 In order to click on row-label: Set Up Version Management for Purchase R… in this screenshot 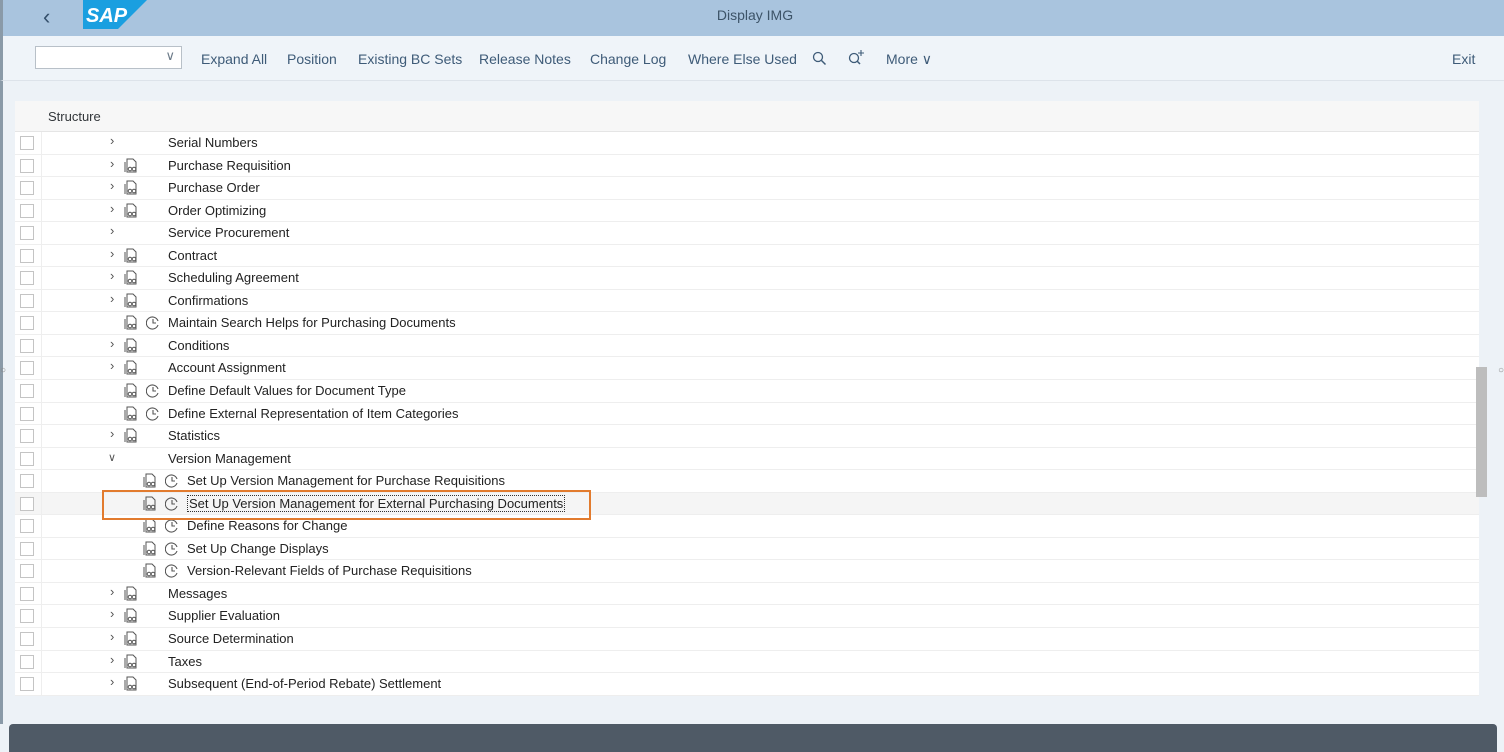, I will do `click(346, 480)`.